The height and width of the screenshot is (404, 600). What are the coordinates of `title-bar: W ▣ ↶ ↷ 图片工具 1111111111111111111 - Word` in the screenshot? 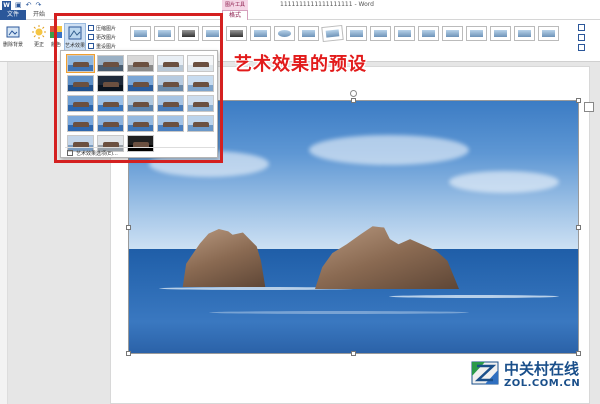 It's located at (300, 5).